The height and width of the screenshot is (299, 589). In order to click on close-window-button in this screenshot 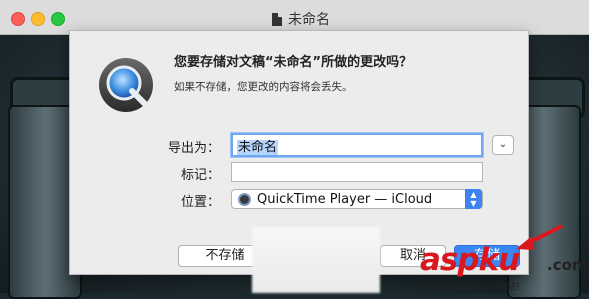, I will do `click(18, 19)`.